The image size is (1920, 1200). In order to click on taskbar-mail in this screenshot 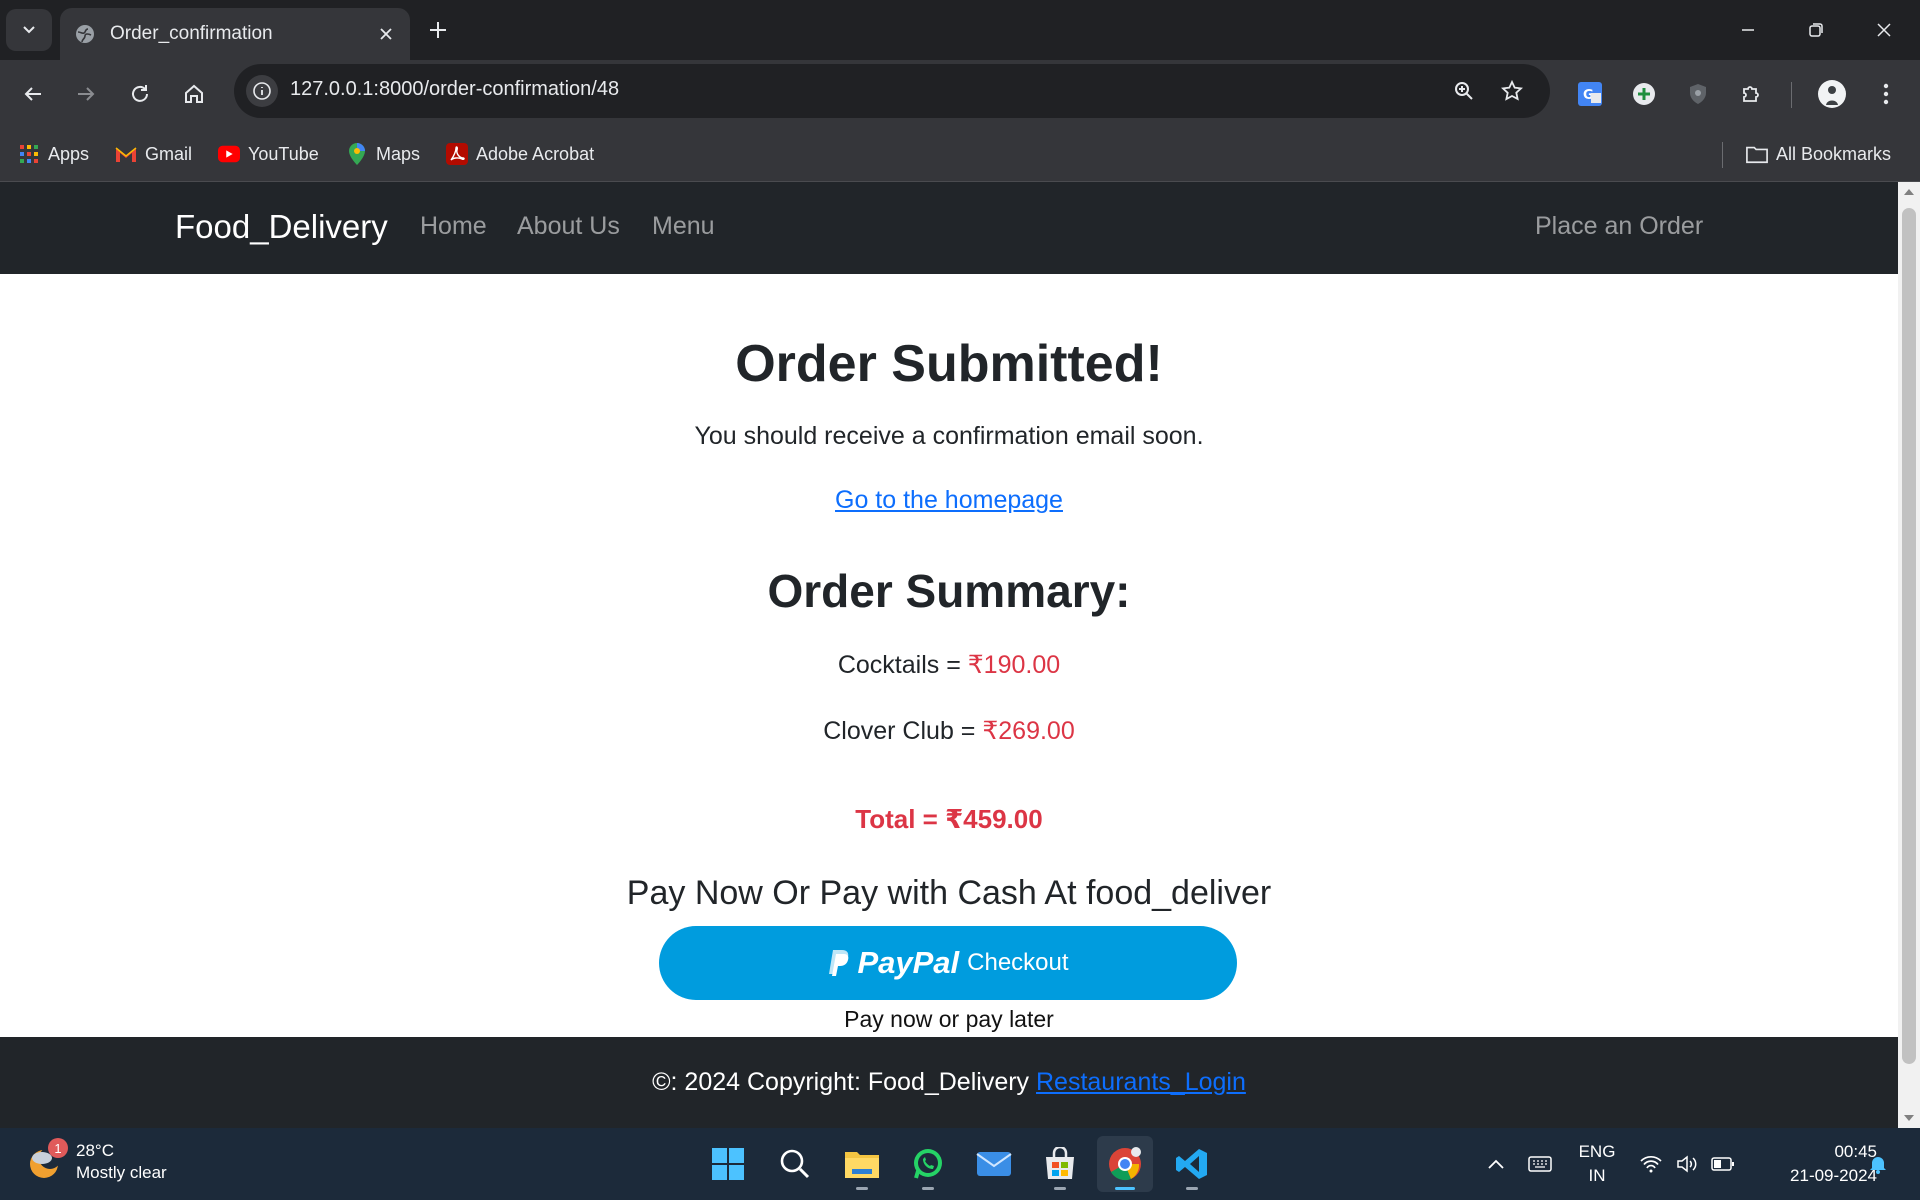, I will do `click(994, 1164)`.